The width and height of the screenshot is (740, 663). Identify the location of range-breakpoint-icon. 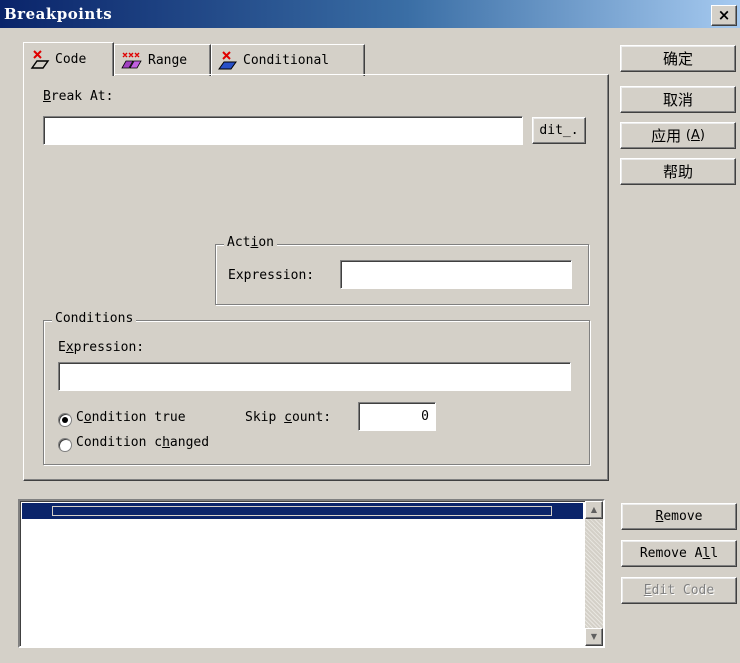
(131, 60).